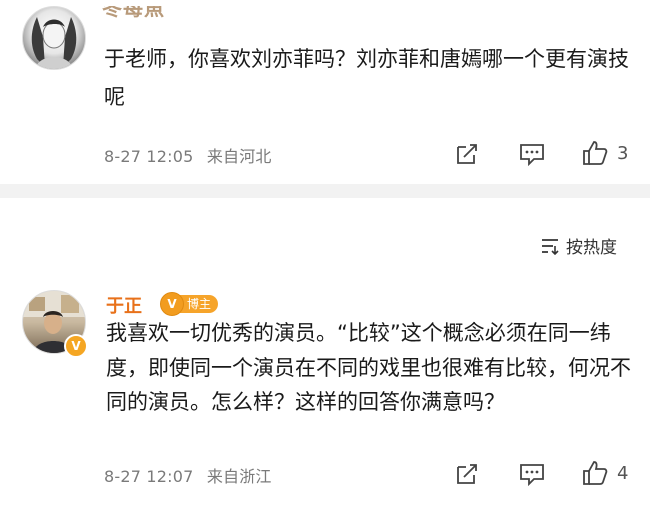 The height and width of the screenshot is (519, 650). What do you see at coordinates (54, 43) in the screenshot?
I see `avatar-illustration` at bounding box center [54, 43].